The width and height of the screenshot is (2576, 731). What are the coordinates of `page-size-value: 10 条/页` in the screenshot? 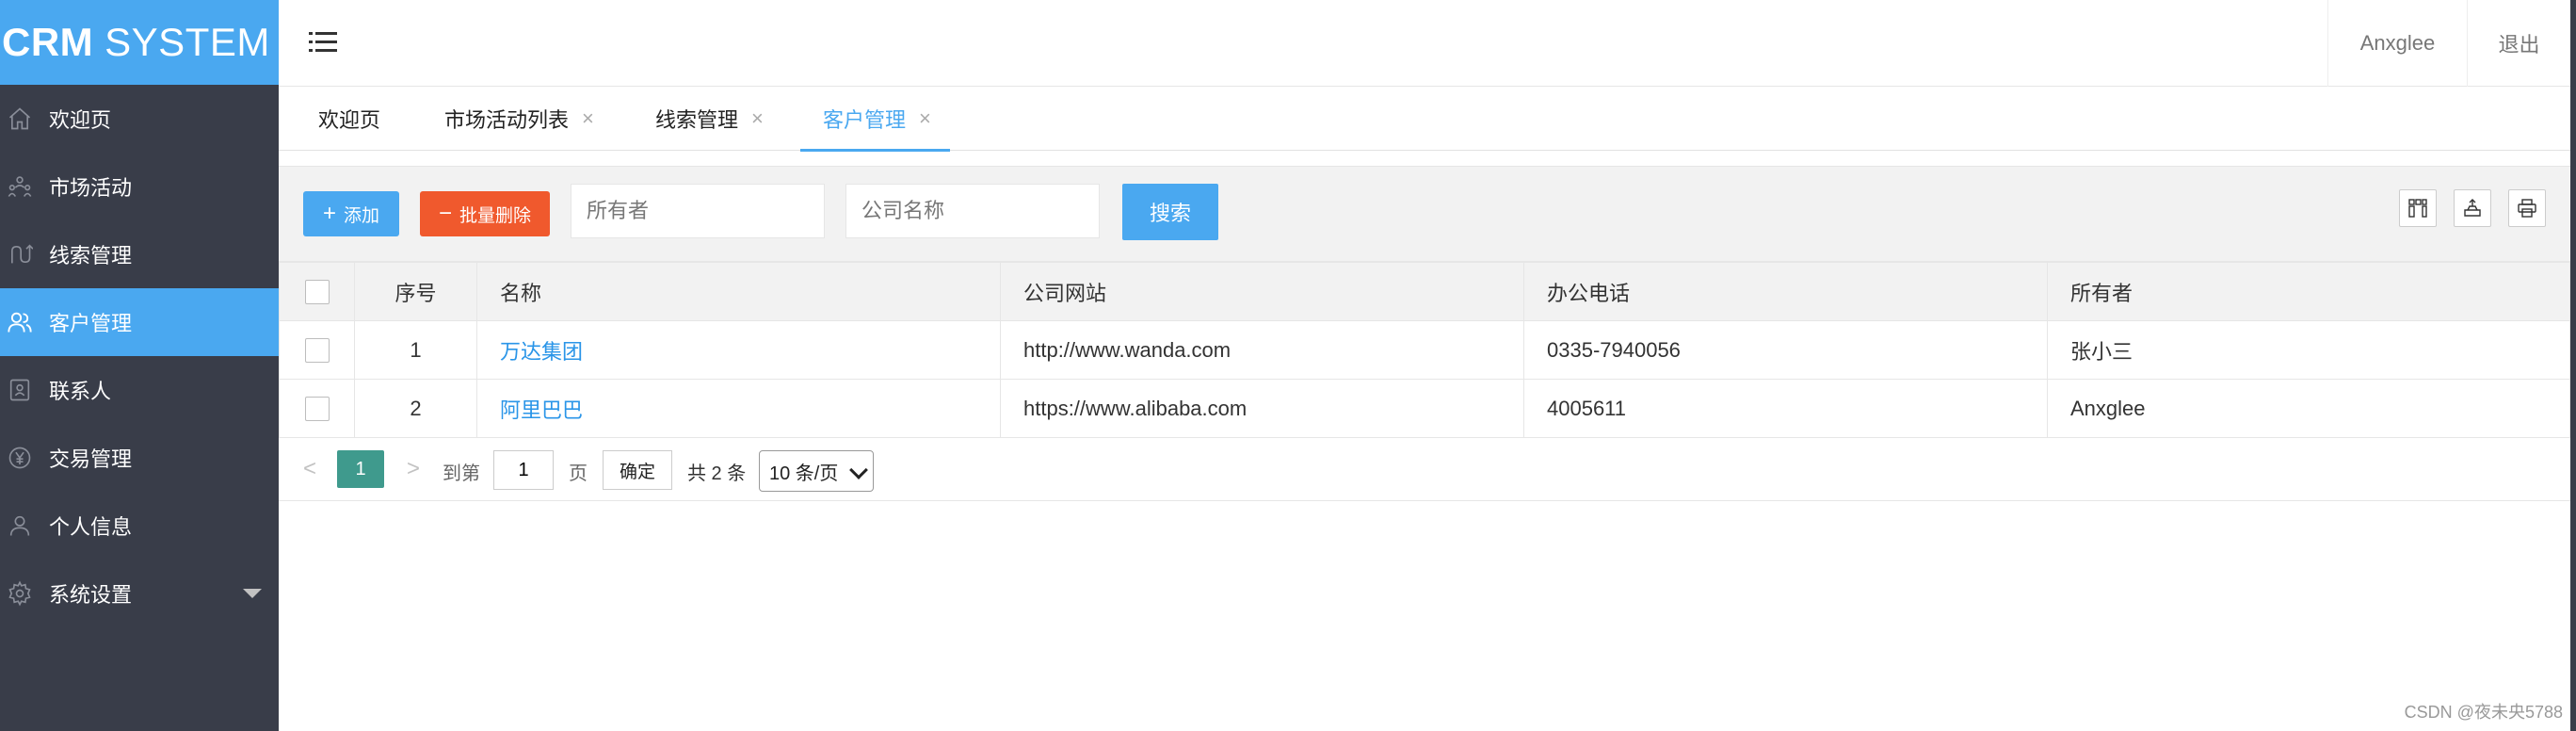 It's located at (804, 474).